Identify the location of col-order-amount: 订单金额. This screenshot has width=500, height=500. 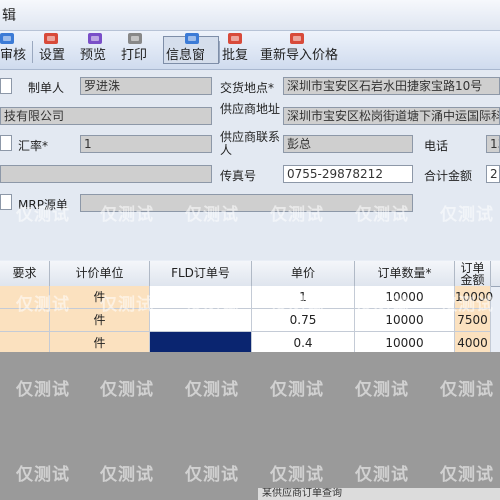
(473, 273).